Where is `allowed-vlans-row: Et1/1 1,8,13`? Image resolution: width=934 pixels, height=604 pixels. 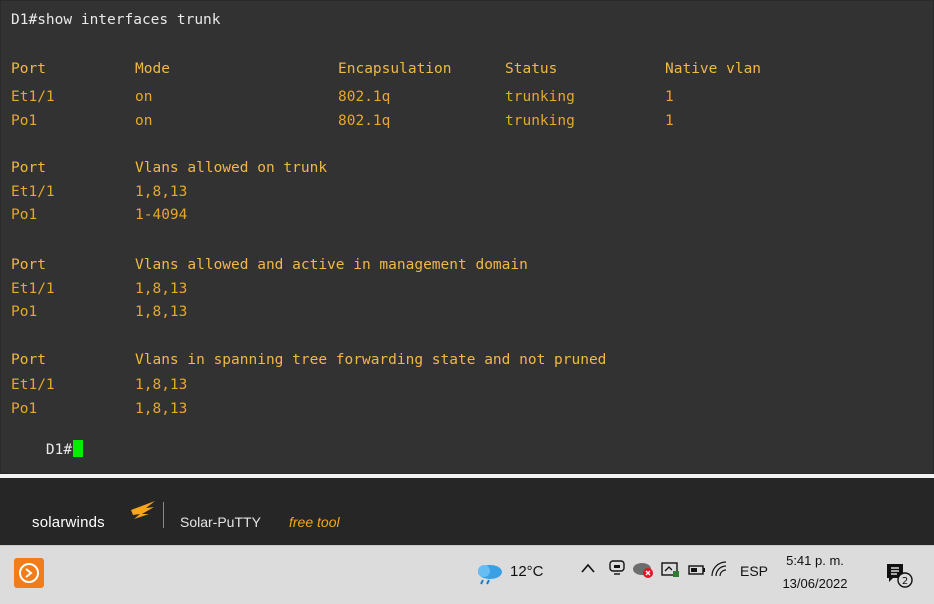 allowed-vlans-row: Et1/1 1,8,13 is located at coordinates (99, 192).